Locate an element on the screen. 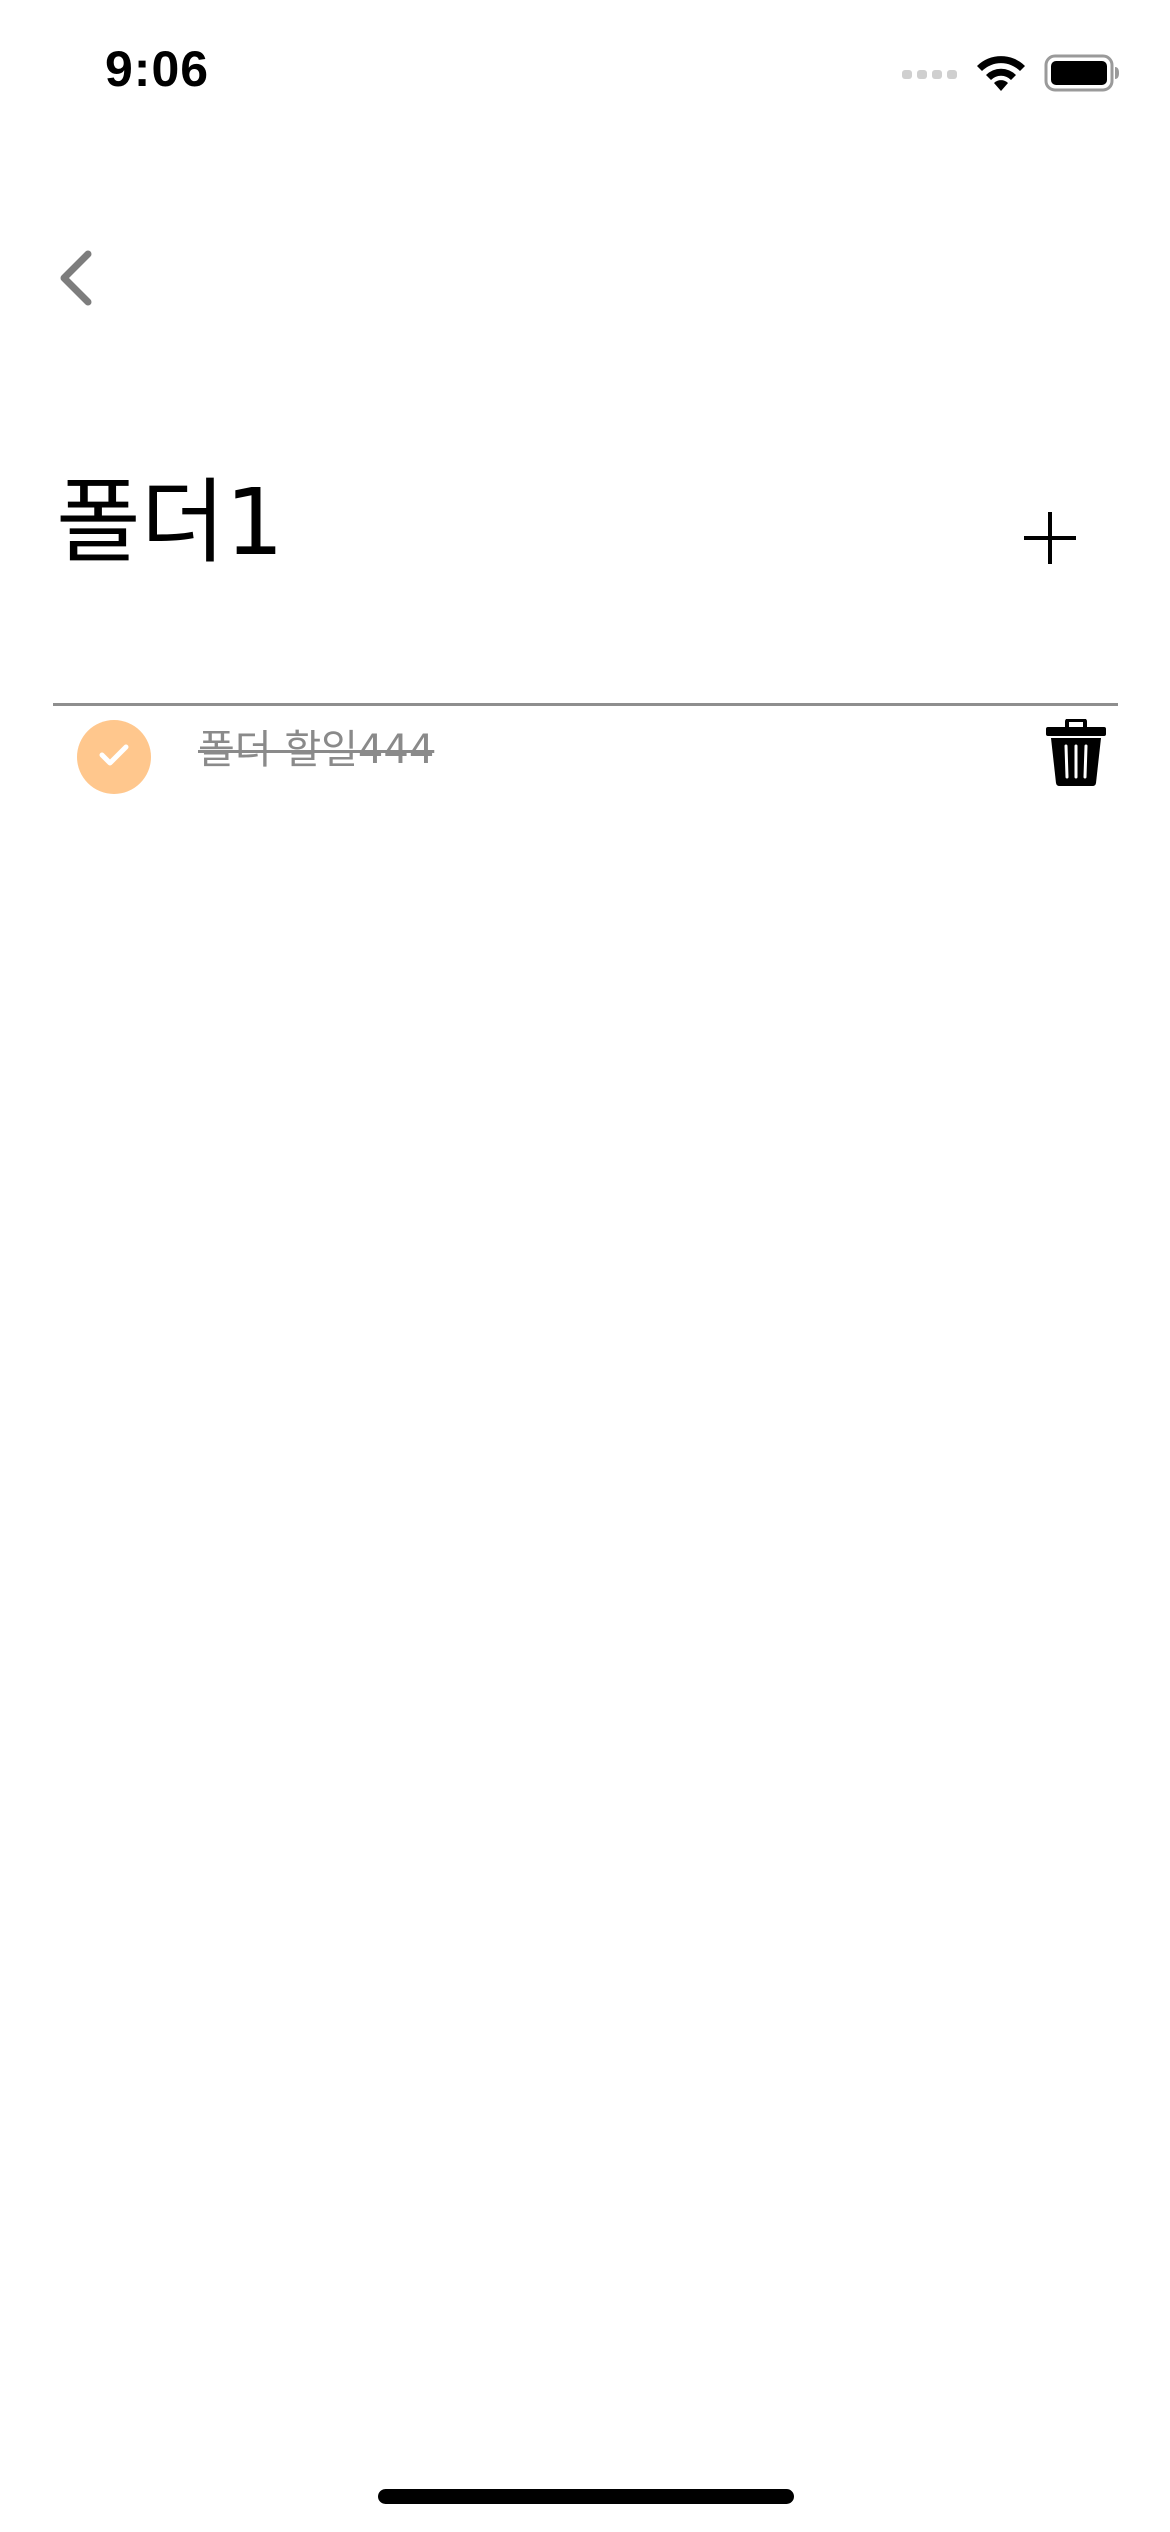  home-indicator is located at coordinates (586, 2496).